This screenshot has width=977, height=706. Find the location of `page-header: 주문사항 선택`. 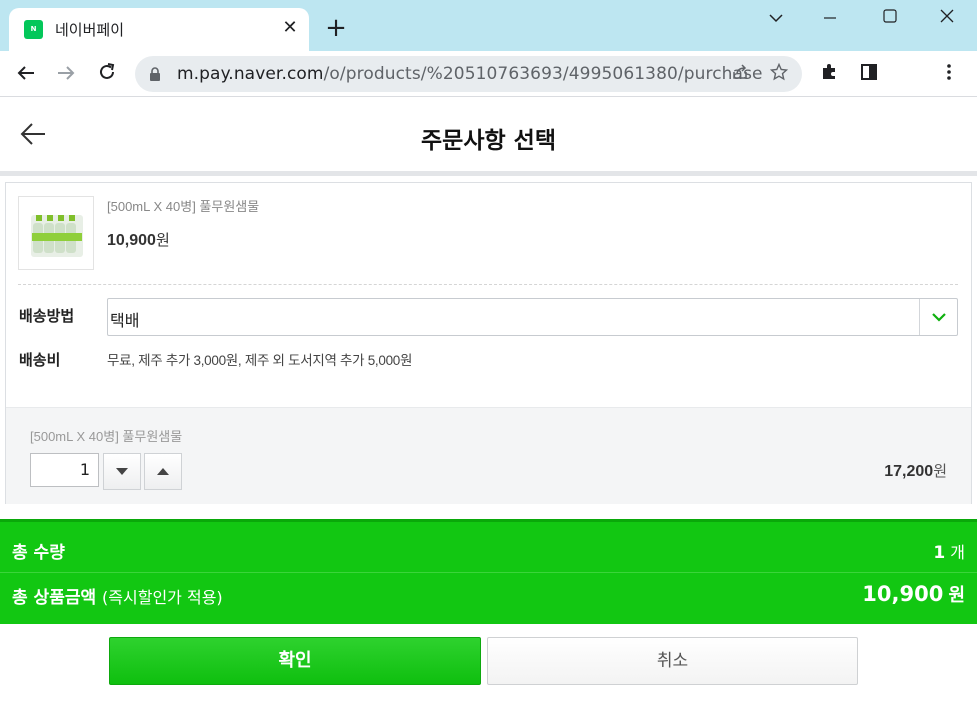

page-header: 주문사항 선택 is located at coordinates (488, 136).